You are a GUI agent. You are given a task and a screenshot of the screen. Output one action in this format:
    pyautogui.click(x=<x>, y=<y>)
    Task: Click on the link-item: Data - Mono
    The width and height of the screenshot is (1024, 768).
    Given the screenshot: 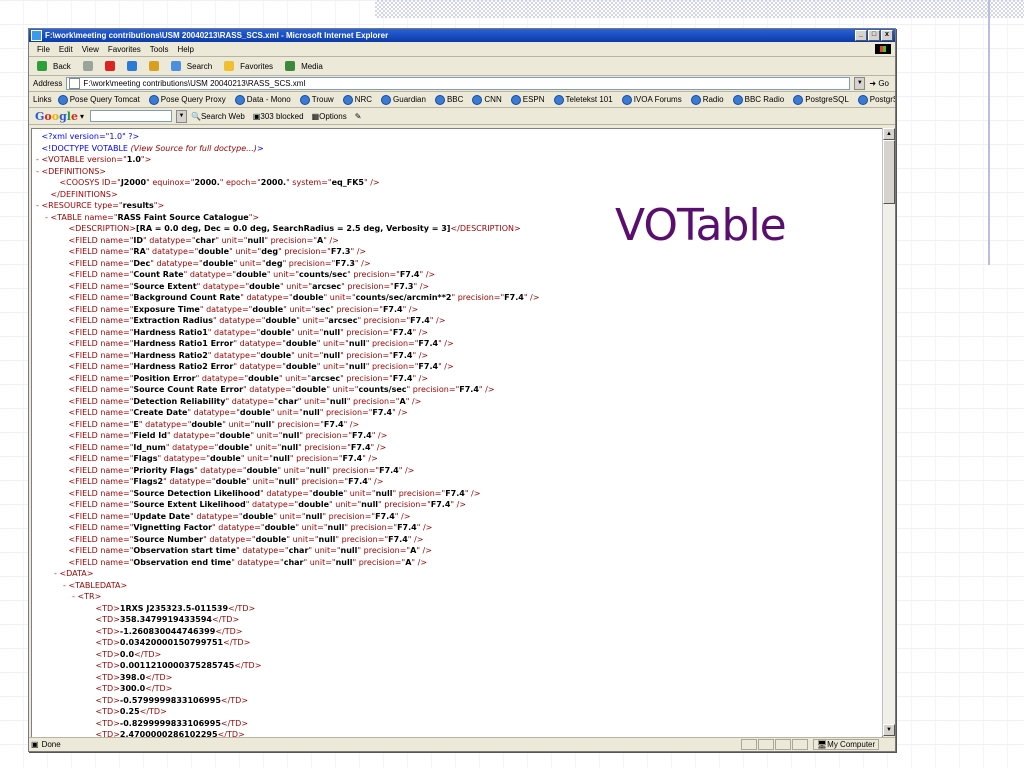 What is the action you would take?
    pyautogui.click(x=262, y=99)
    